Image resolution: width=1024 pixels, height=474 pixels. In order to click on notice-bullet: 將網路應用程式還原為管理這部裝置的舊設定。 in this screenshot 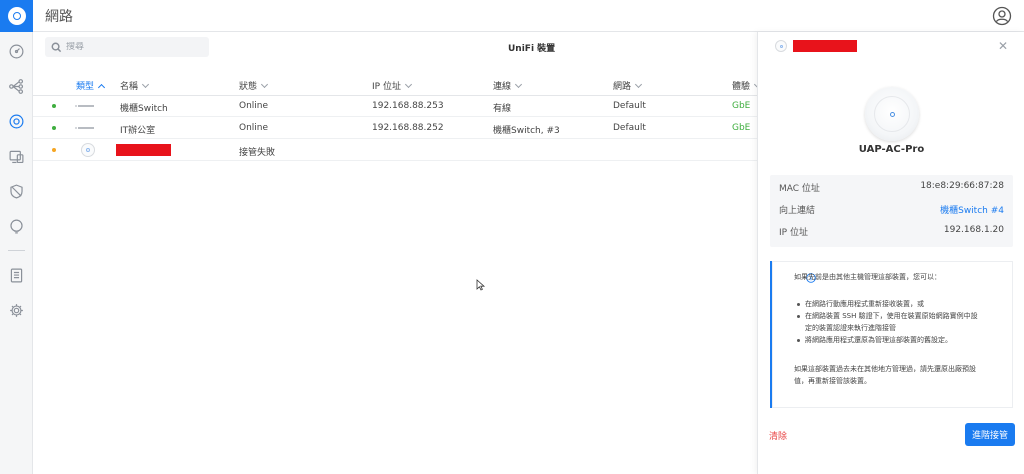, I will do `click(878, 340)`.